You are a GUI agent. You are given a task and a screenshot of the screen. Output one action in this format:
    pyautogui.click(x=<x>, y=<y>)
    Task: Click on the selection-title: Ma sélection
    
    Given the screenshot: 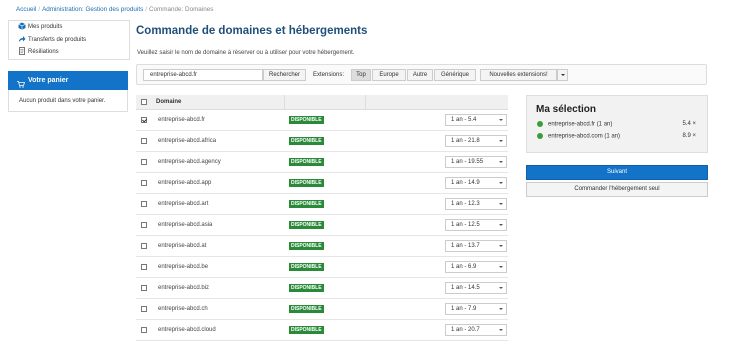 What is the action you would take?
    pyautogui.click(x=566, y=109)
    